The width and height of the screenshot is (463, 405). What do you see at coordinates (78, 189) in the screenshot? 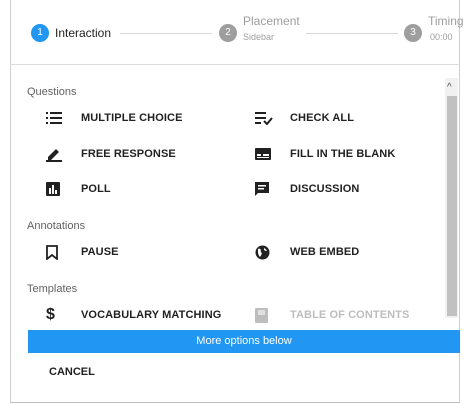
I see `option-poll: POLL` at bounding box center [78, 189].